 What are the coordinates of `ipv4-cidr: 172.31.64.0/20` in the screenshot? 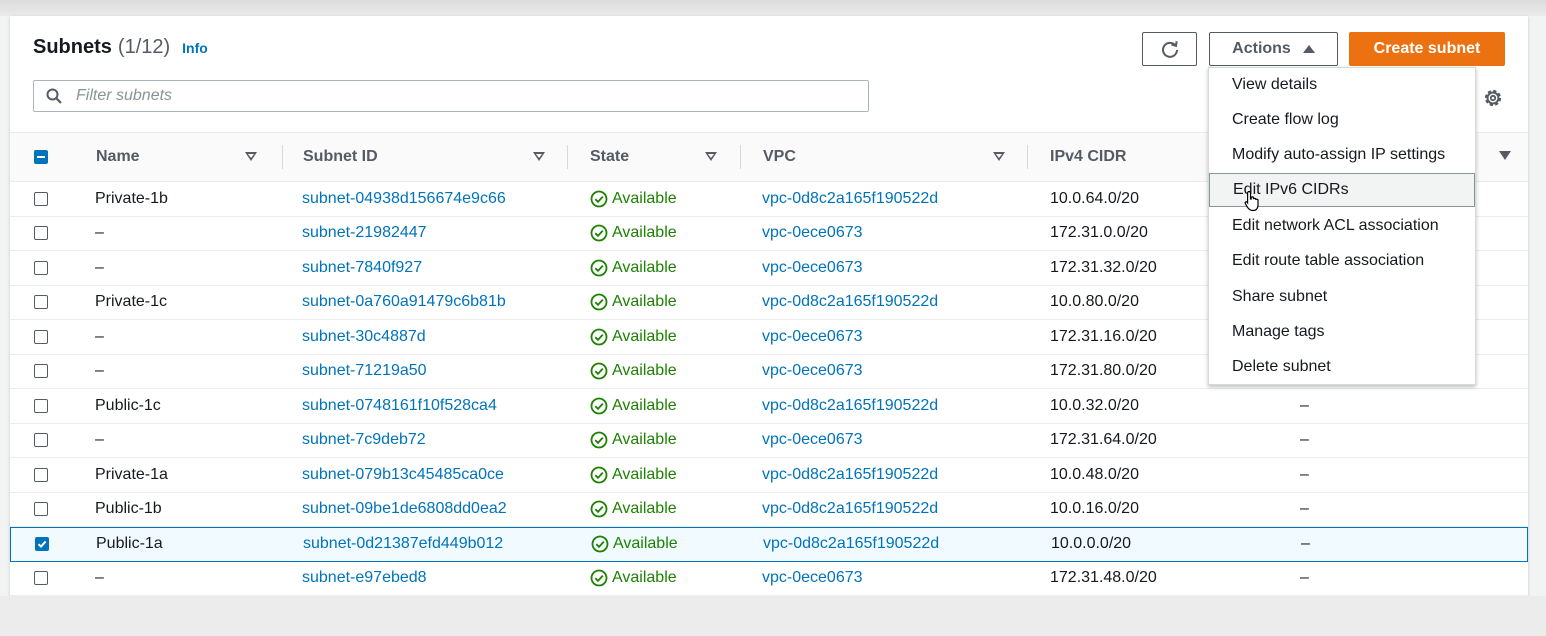 It's located at (1103, 440).